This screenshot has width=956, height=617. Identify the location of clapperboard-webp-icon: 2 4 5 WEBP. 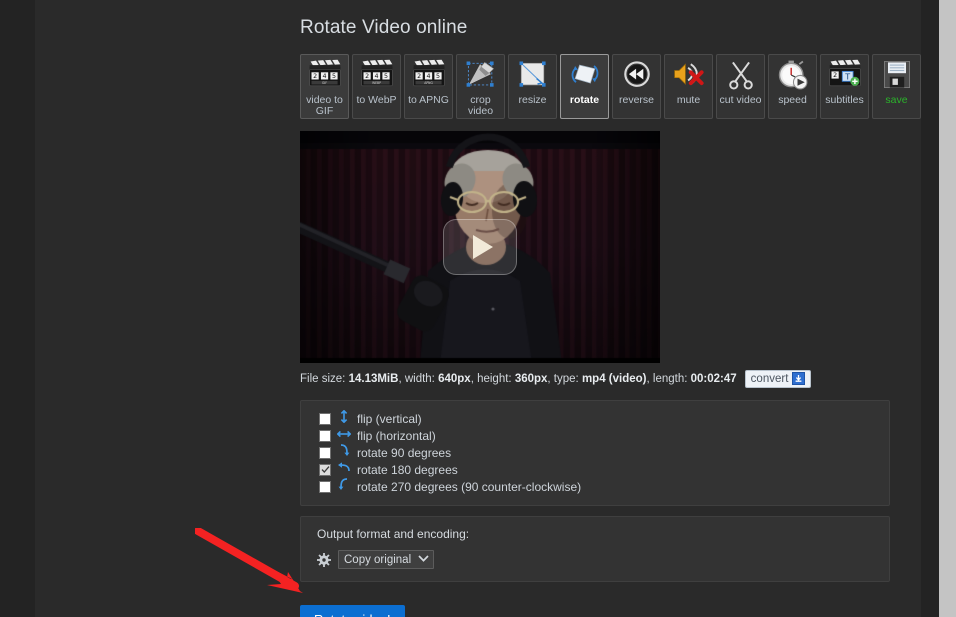
(377, 75).